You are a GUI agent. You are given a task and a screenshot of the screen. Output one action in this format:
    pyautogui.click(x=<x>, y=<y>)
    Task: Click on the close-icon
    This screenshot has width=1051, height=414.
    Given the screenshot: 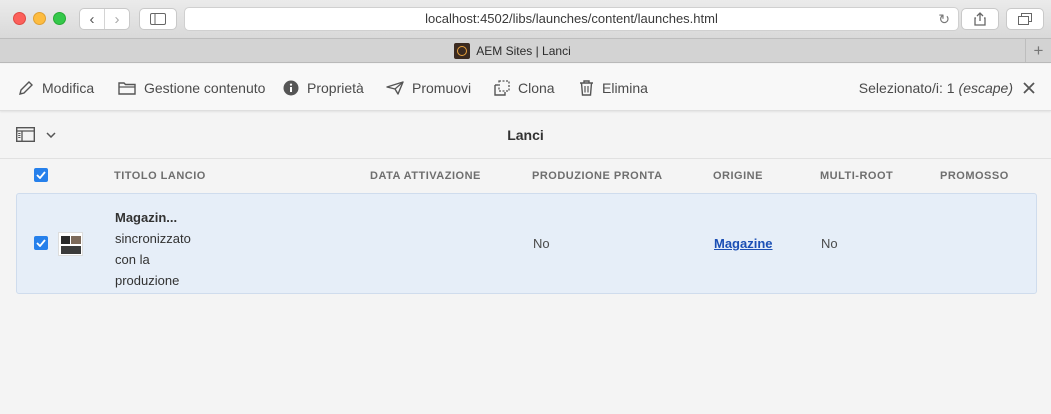 What is the action you would take?
    pyautogui.click(x=1029, y=87)
    